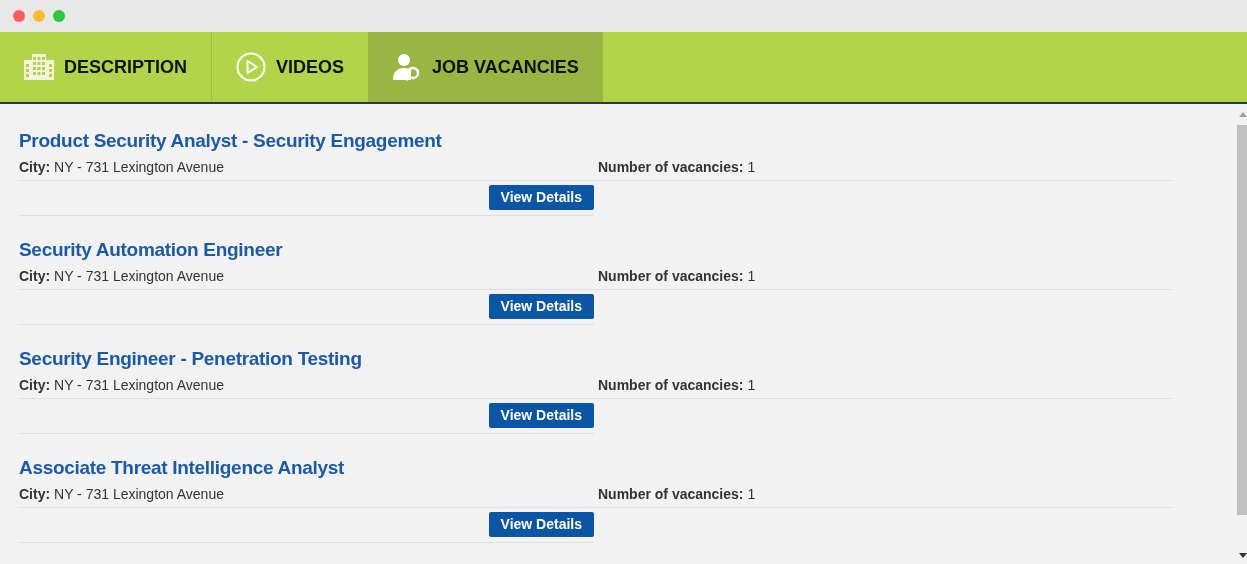  What do you see at coordinates (39, 16) in the screenshot?
I see `minimize-icon` at bounding box center [39, 16].